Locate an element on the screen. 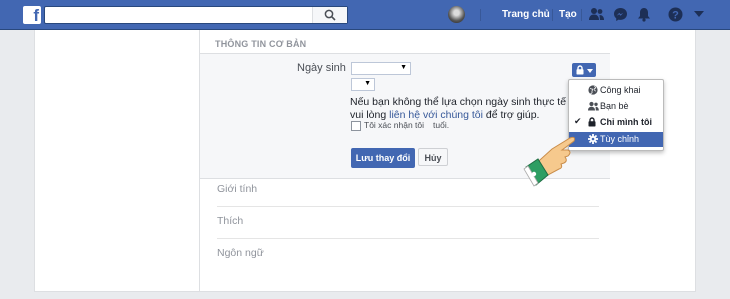 This screenshot has width=730, height=299. privacy-option-label: Bạn bè is located at coordinates (614, 106).